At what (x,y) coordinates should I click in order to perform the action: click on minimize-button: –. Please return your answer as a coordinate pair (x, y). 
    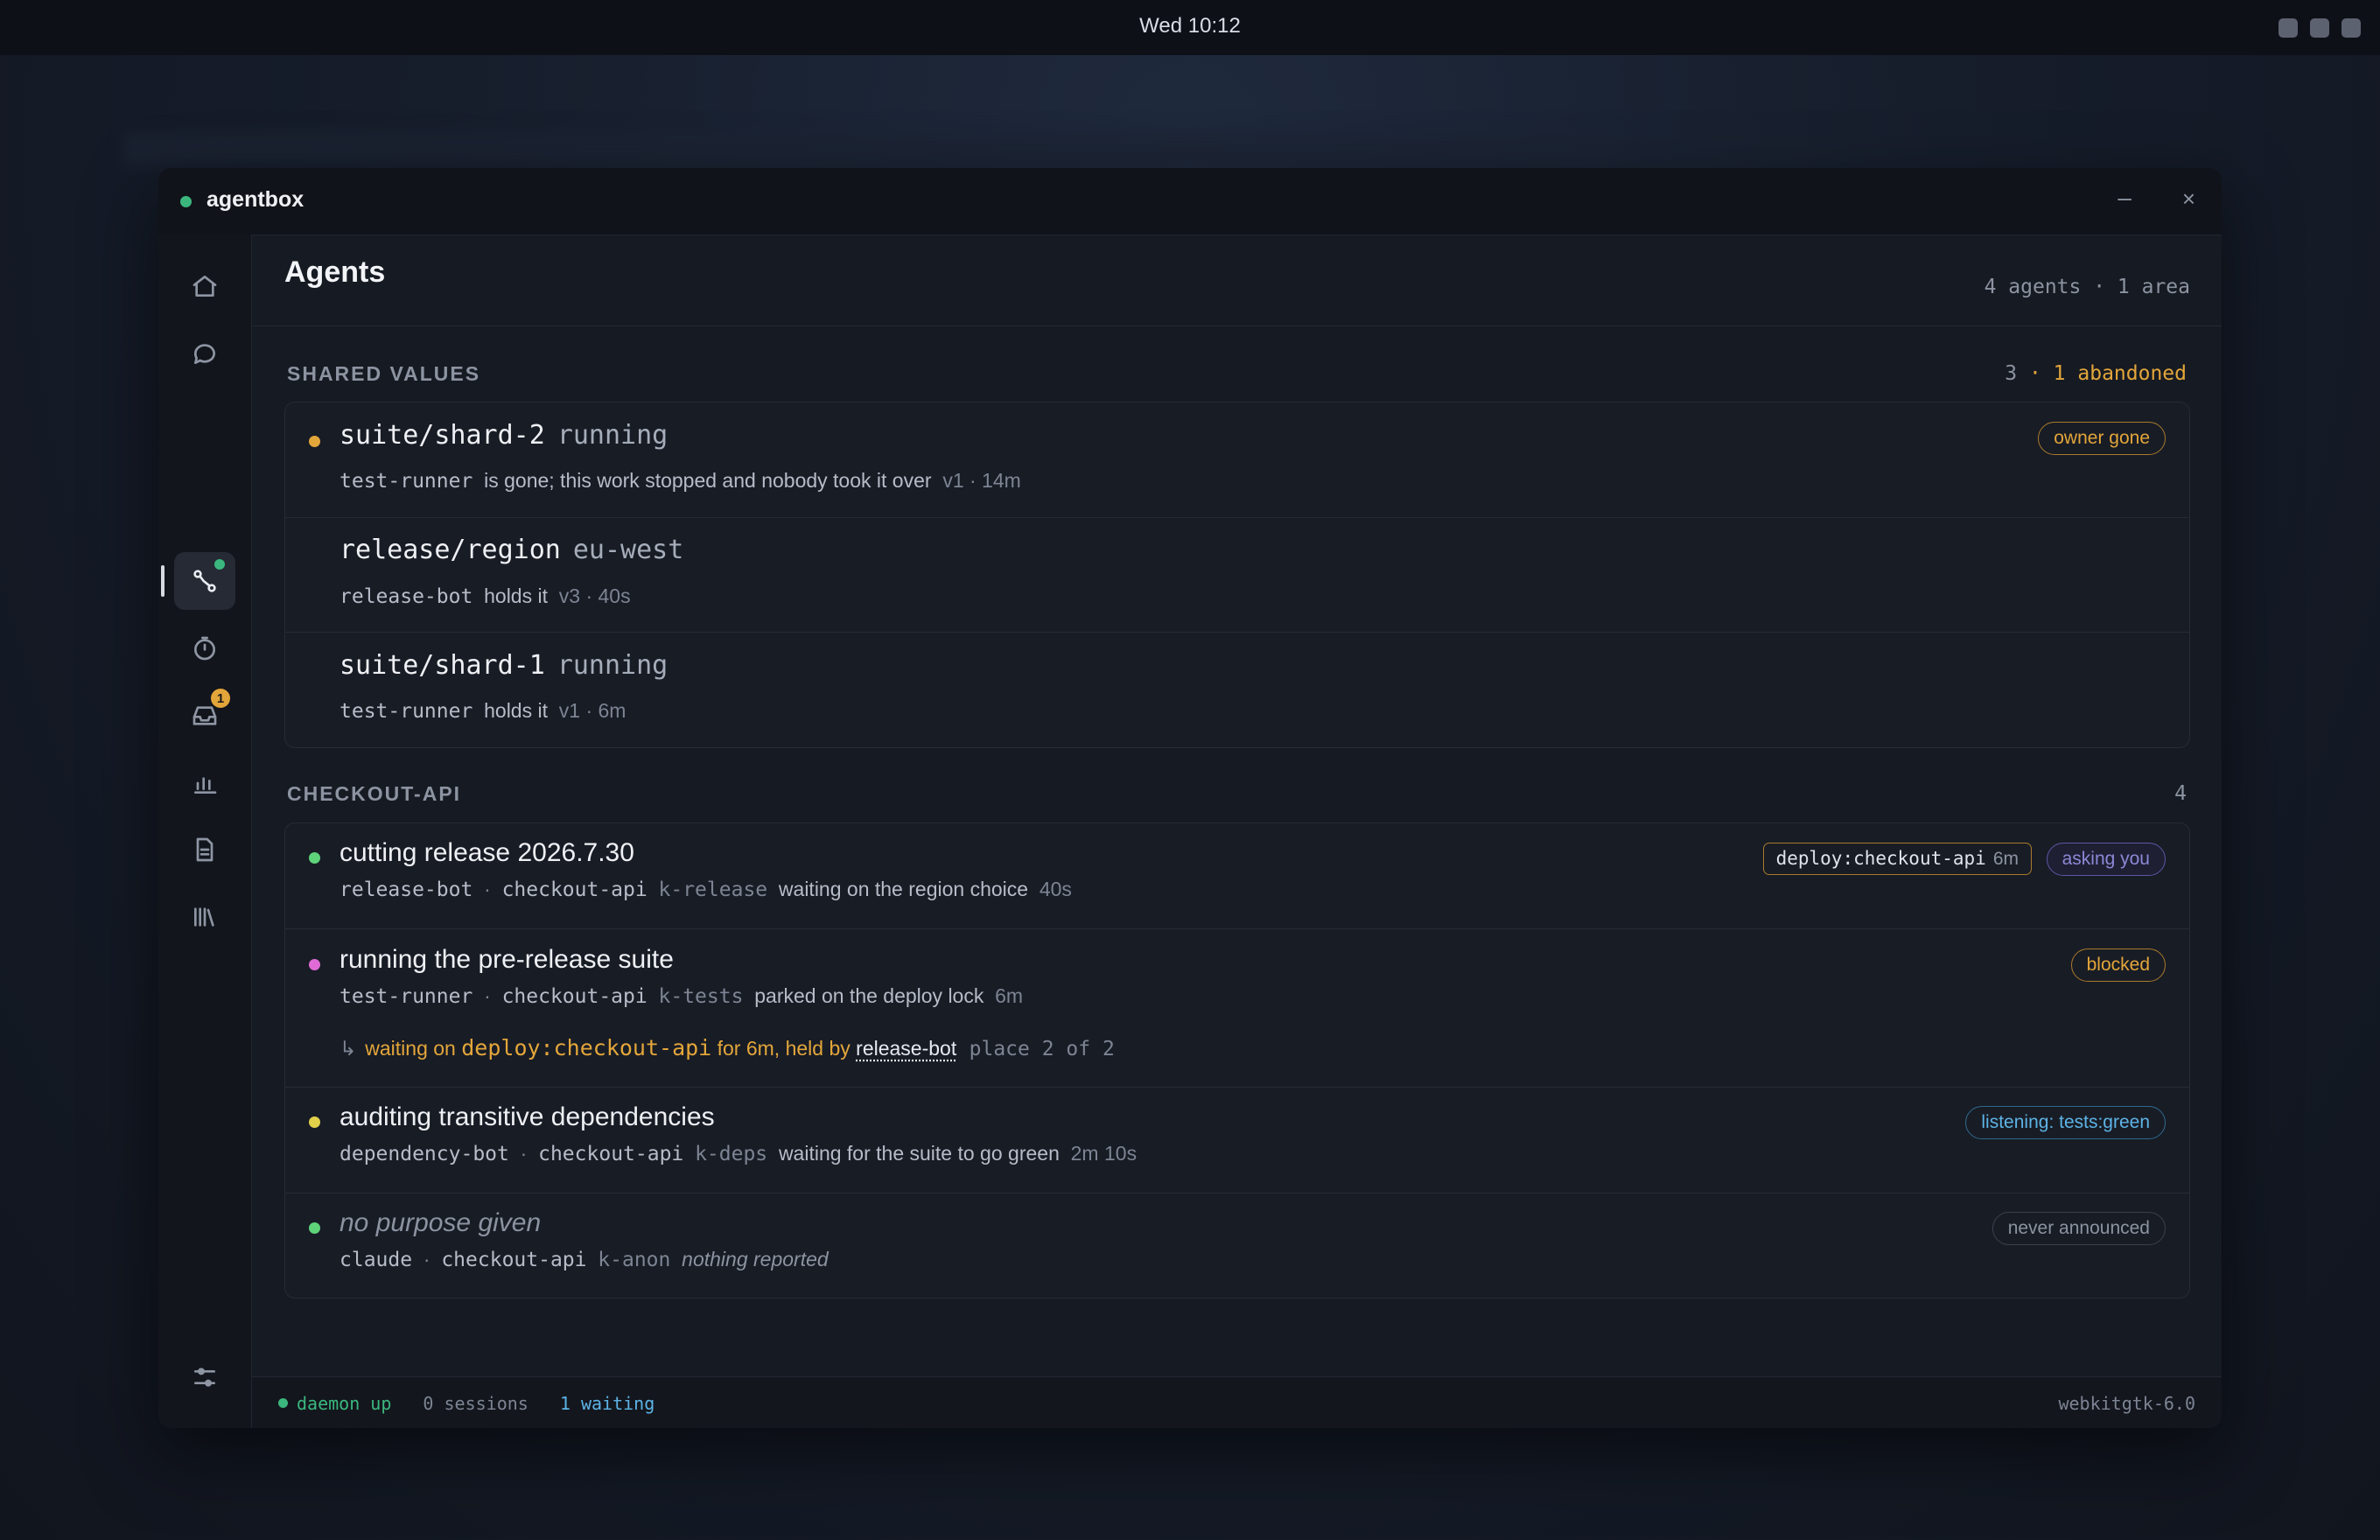
    Looking at the image, I should click on (2125, 198).